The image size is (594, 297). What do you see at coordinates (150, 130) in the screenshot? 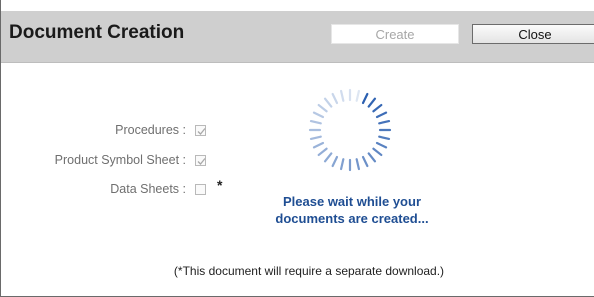
I see `procedures-label: Procedures :` at bounding box center [150, 130].